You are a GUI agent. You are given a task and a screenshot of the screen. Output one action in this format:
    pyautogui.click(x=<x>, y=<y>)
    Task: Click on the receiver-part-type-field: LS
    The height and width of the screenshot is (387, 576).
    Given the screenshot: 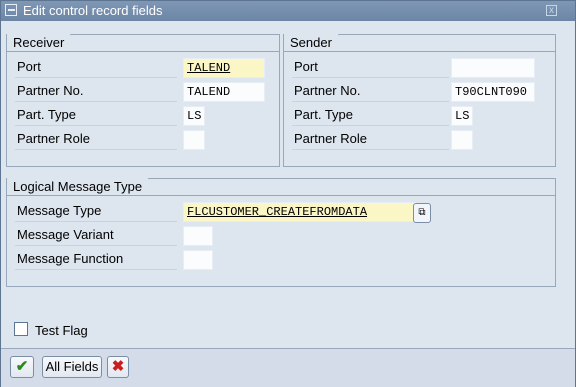 What is the action you would take?
    pyautogui.click(x=194, y=116)
    